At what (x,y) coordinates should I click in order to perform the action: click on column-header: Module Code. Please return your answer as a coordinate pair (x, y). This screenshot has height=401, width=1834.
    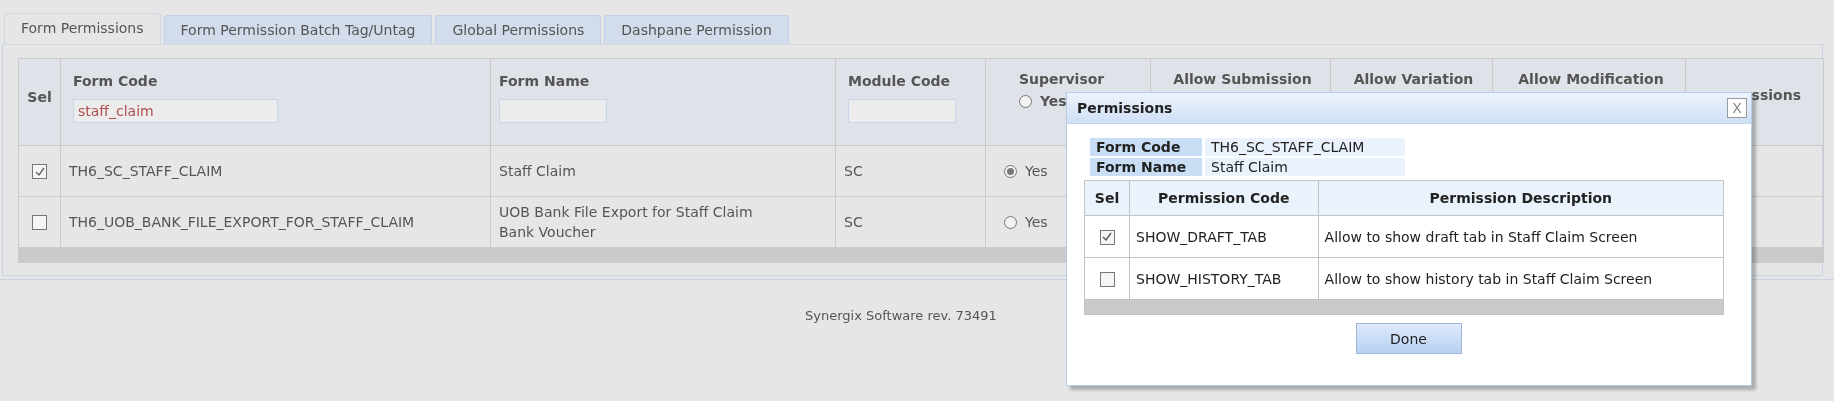
    Looking at the image, I should click on (899, 81).